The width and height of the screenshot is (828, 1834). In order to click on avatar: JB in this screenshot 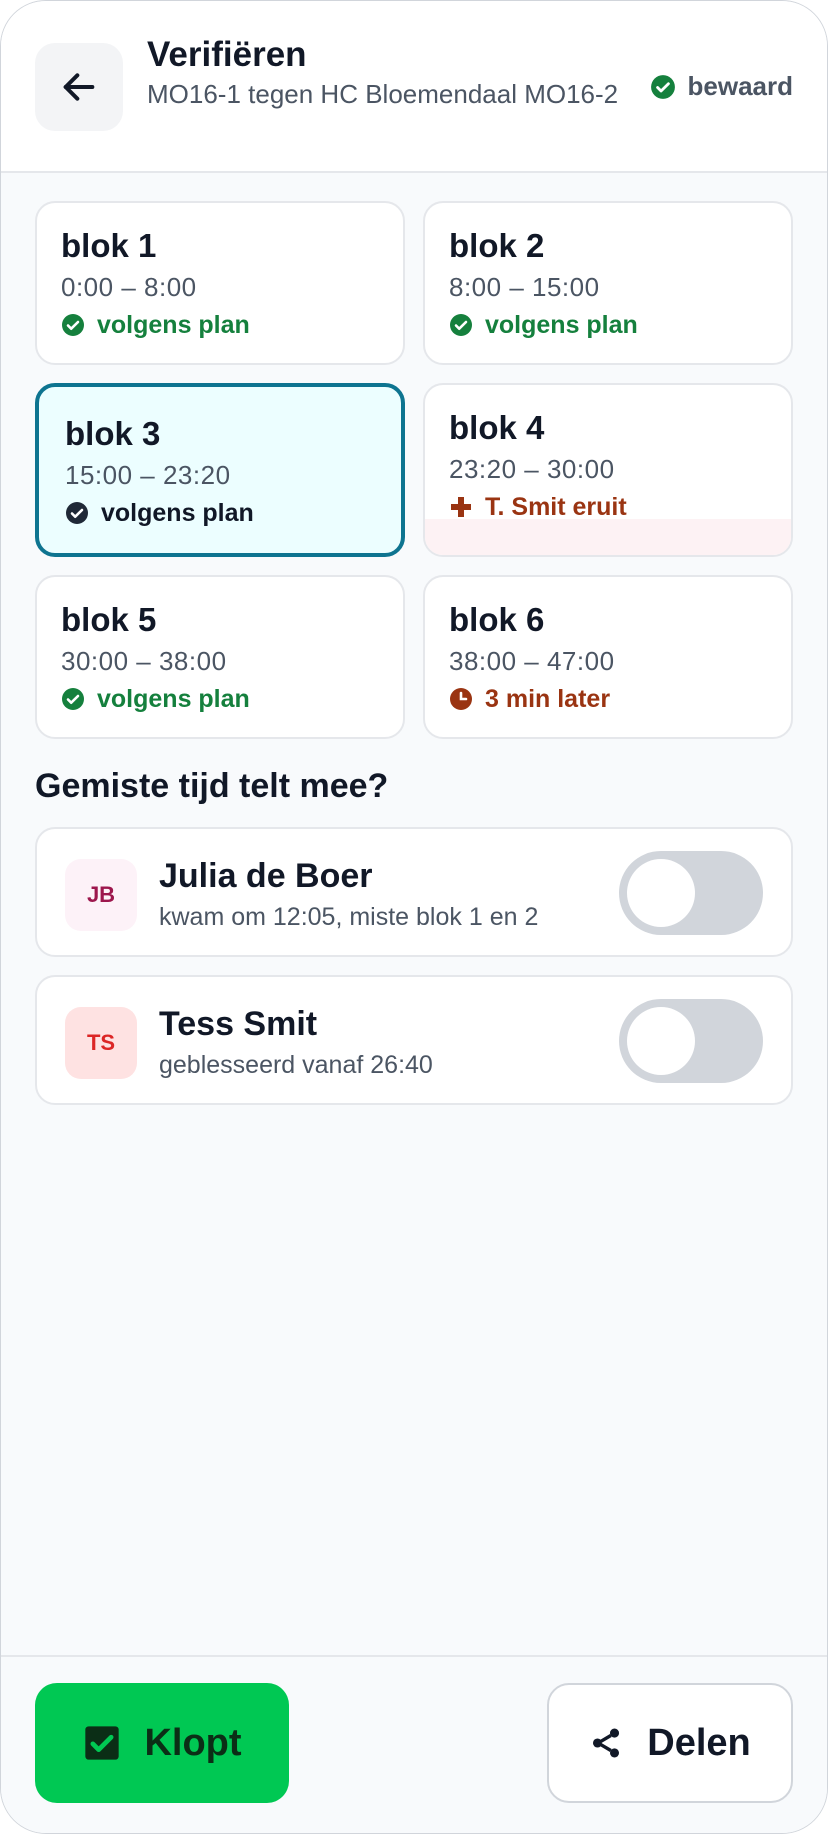, I will do `click(101, 895)`.